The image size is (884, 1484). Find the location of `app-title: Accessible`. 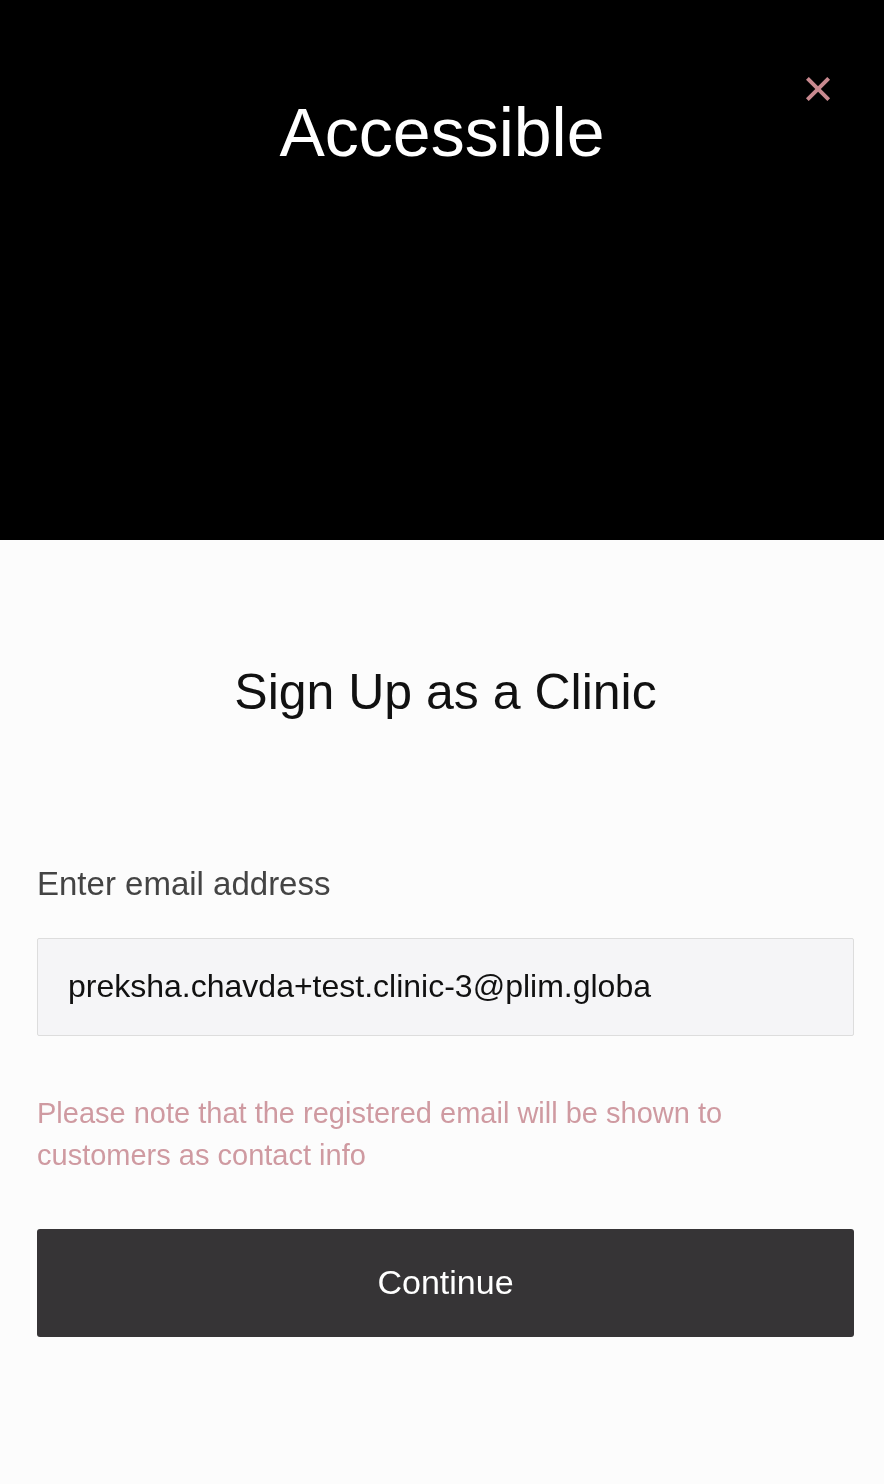

app-title: Accessible is located at coordinates (442, 132).